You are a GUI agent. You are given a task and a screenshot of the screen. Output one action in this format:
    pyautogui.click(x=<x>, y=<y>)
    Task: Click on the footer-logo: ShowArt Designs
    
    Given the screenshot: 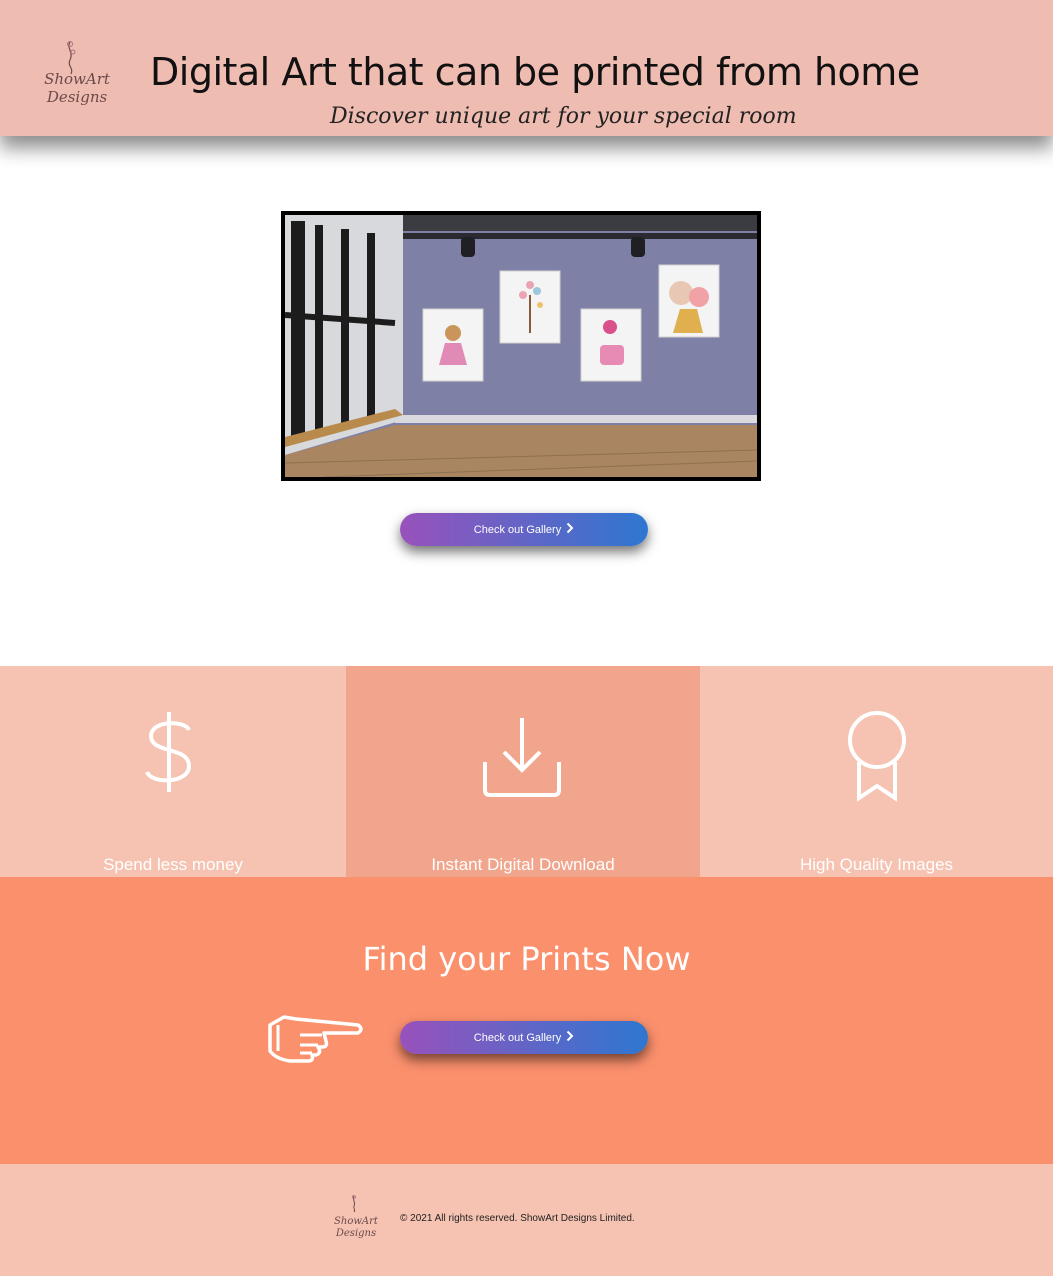 What is the action you would take?
    pyautogui.click(x=356, y=1220)
    